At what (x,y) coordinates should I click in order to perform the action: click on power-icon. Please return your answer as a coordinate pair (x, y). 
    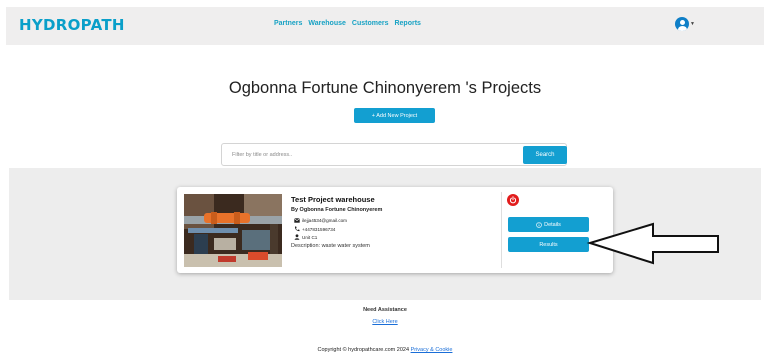
    Looking at the image, I should click on (513, 200).